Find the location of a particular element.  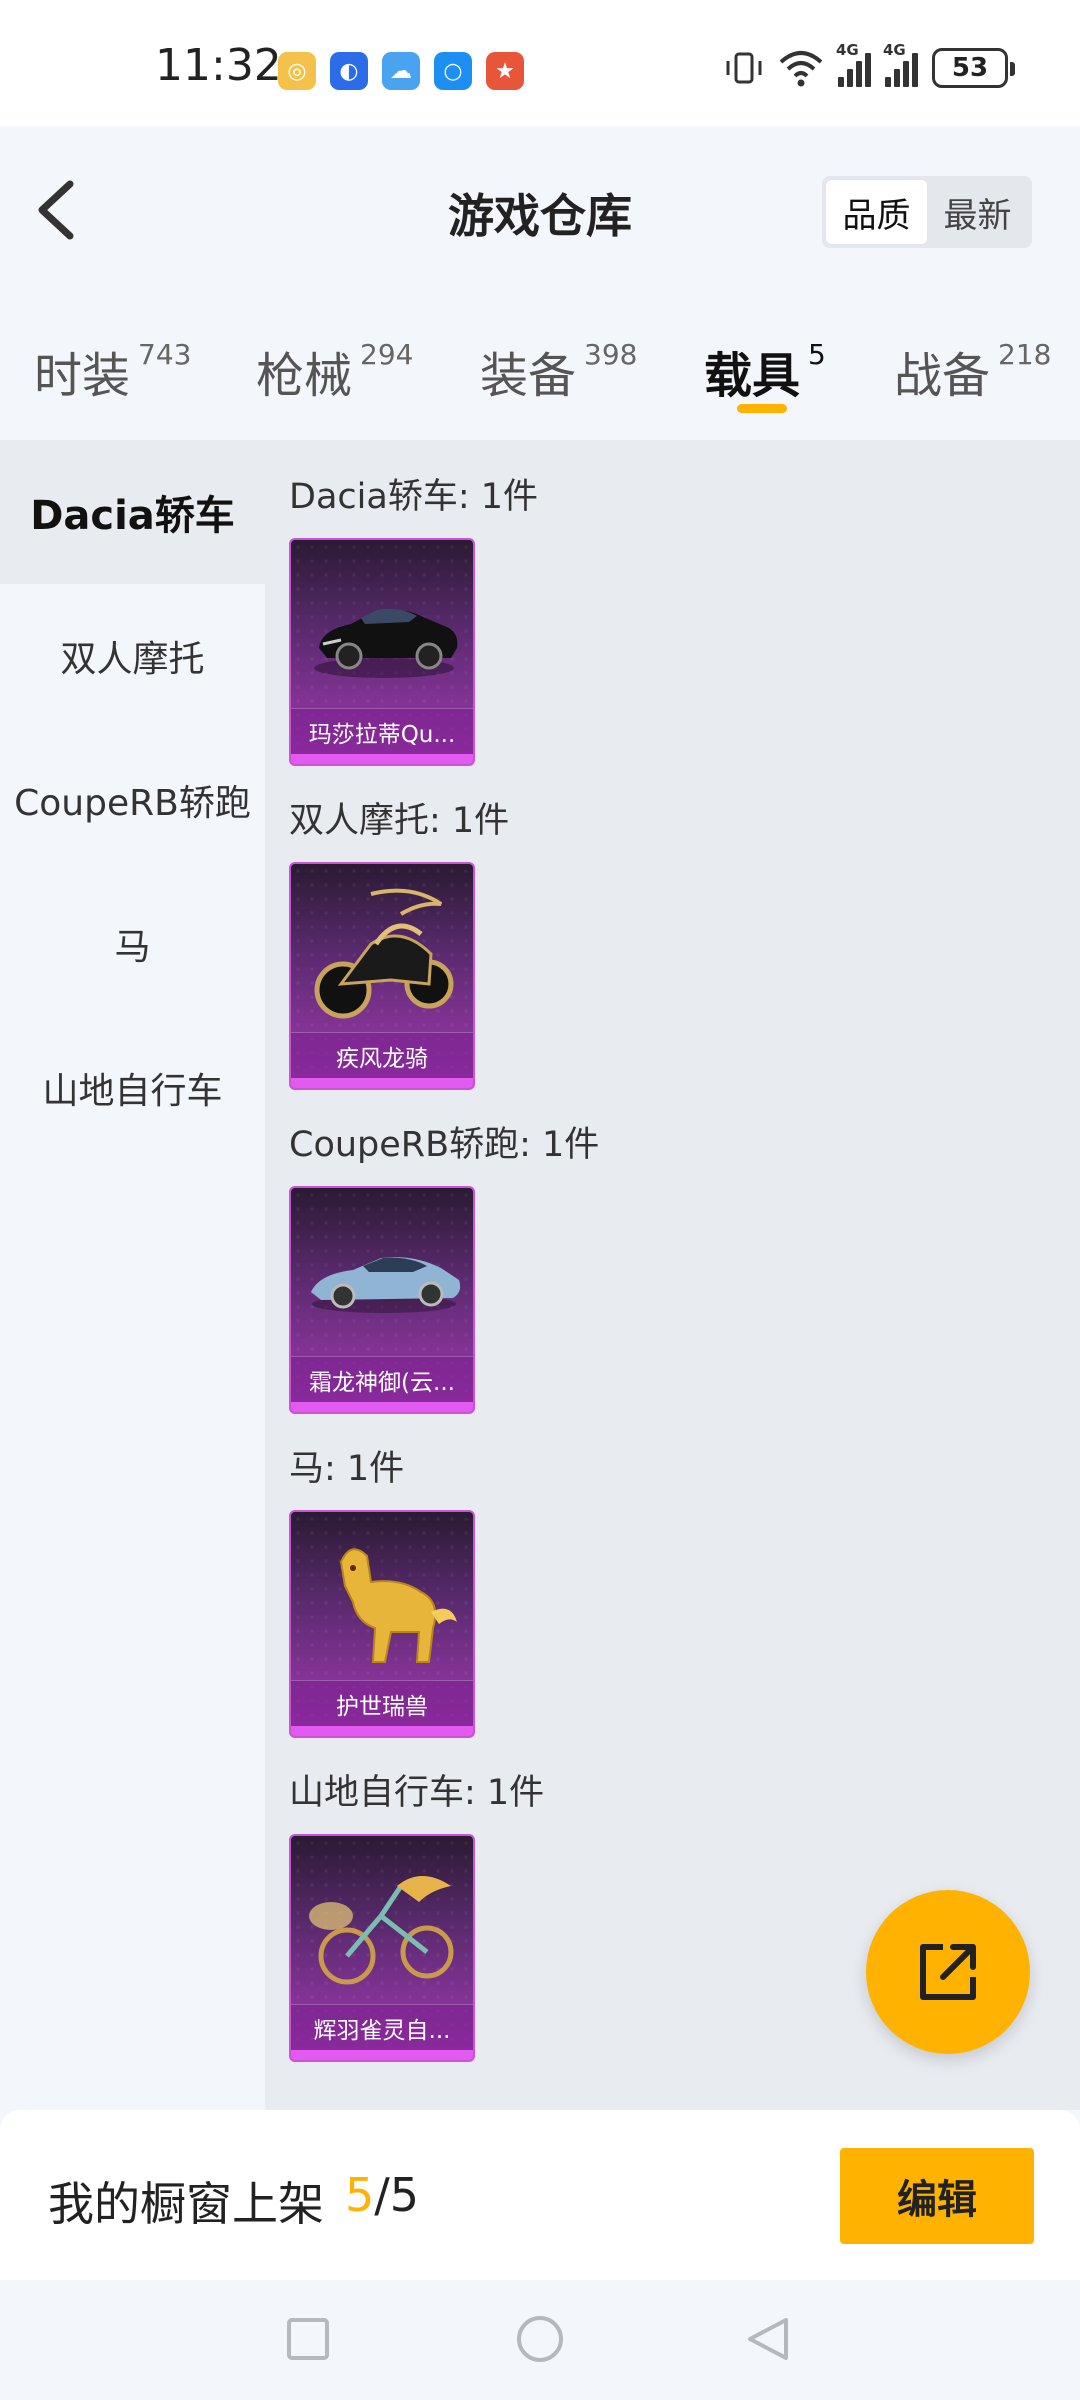

sort-toggle: 品质 最新 is located at coordinates (927, 212).